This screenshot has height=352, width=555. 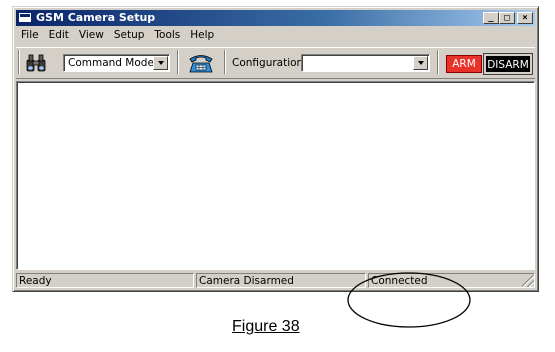 I want to click on binoculars-icon, so click(x=36, y=62).